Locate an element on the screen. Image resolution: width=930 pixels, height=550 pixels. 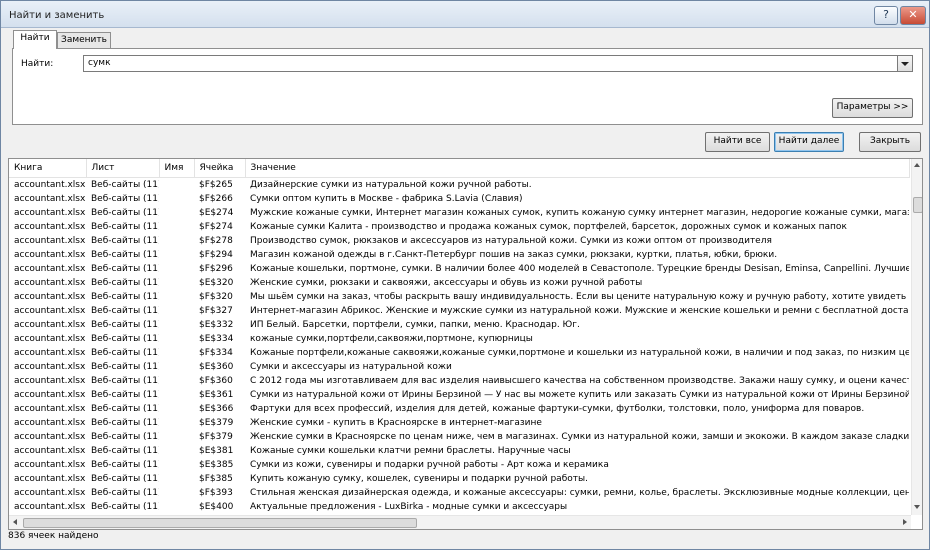
cell-address: $E$379 is located at coordinates (216, 423).